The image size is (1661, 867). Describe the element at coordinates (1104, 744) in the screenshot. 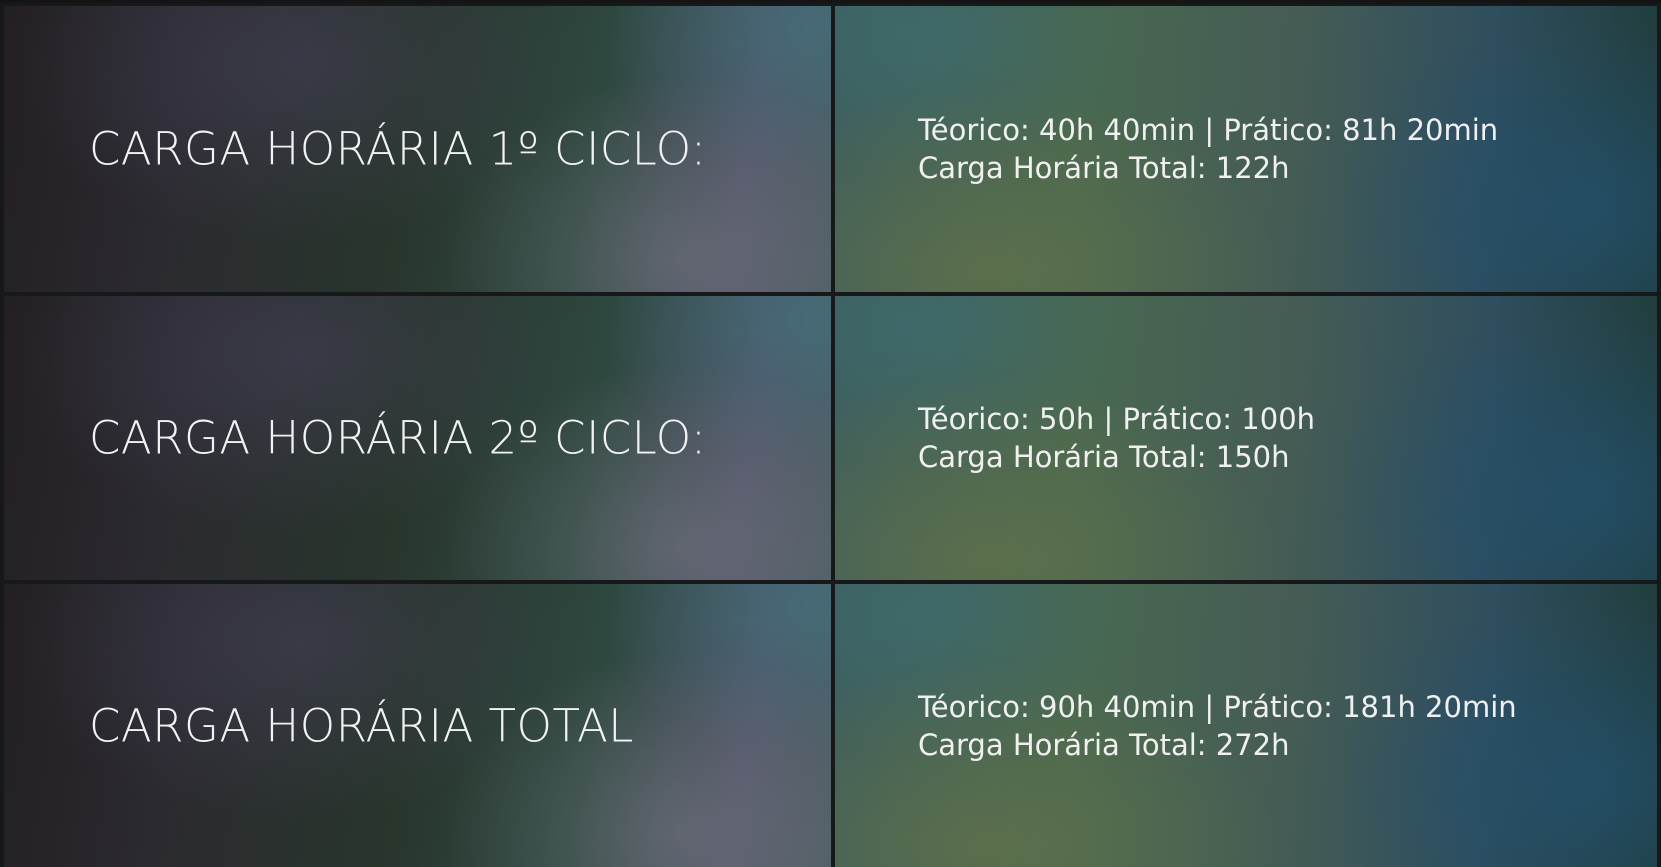

I see `grand-total: Carga Horária Total: 272h` at that location.